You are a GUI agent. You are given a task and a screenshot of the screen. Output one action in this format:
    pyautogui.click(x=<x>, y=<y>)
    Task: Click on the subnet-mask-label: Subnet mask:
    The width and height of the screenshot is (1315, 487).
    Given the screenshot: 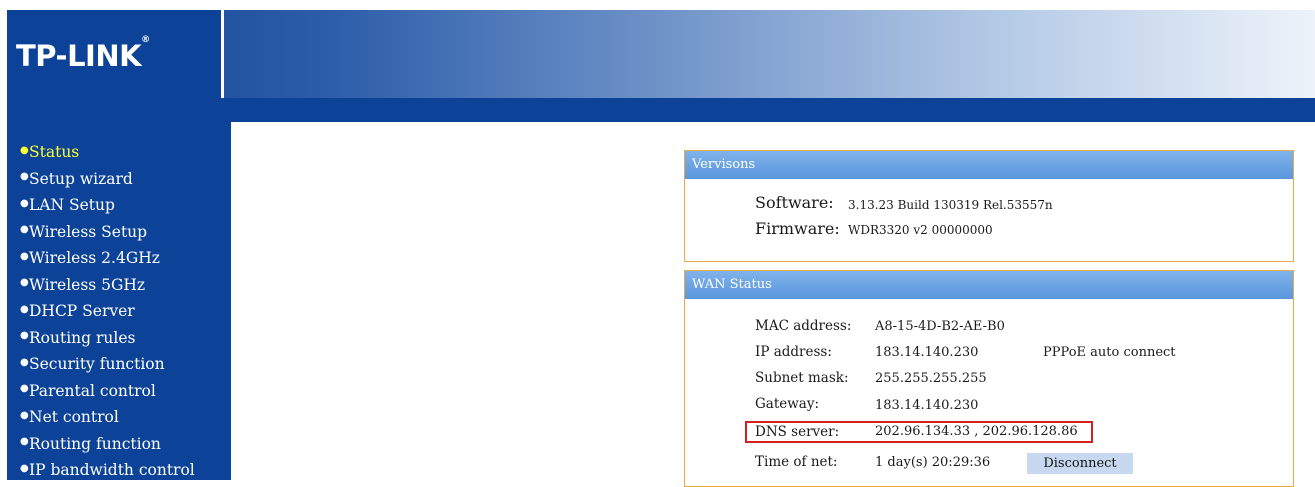 What is the action you would take?
    pyautogui.click(x=802, y=378)
    